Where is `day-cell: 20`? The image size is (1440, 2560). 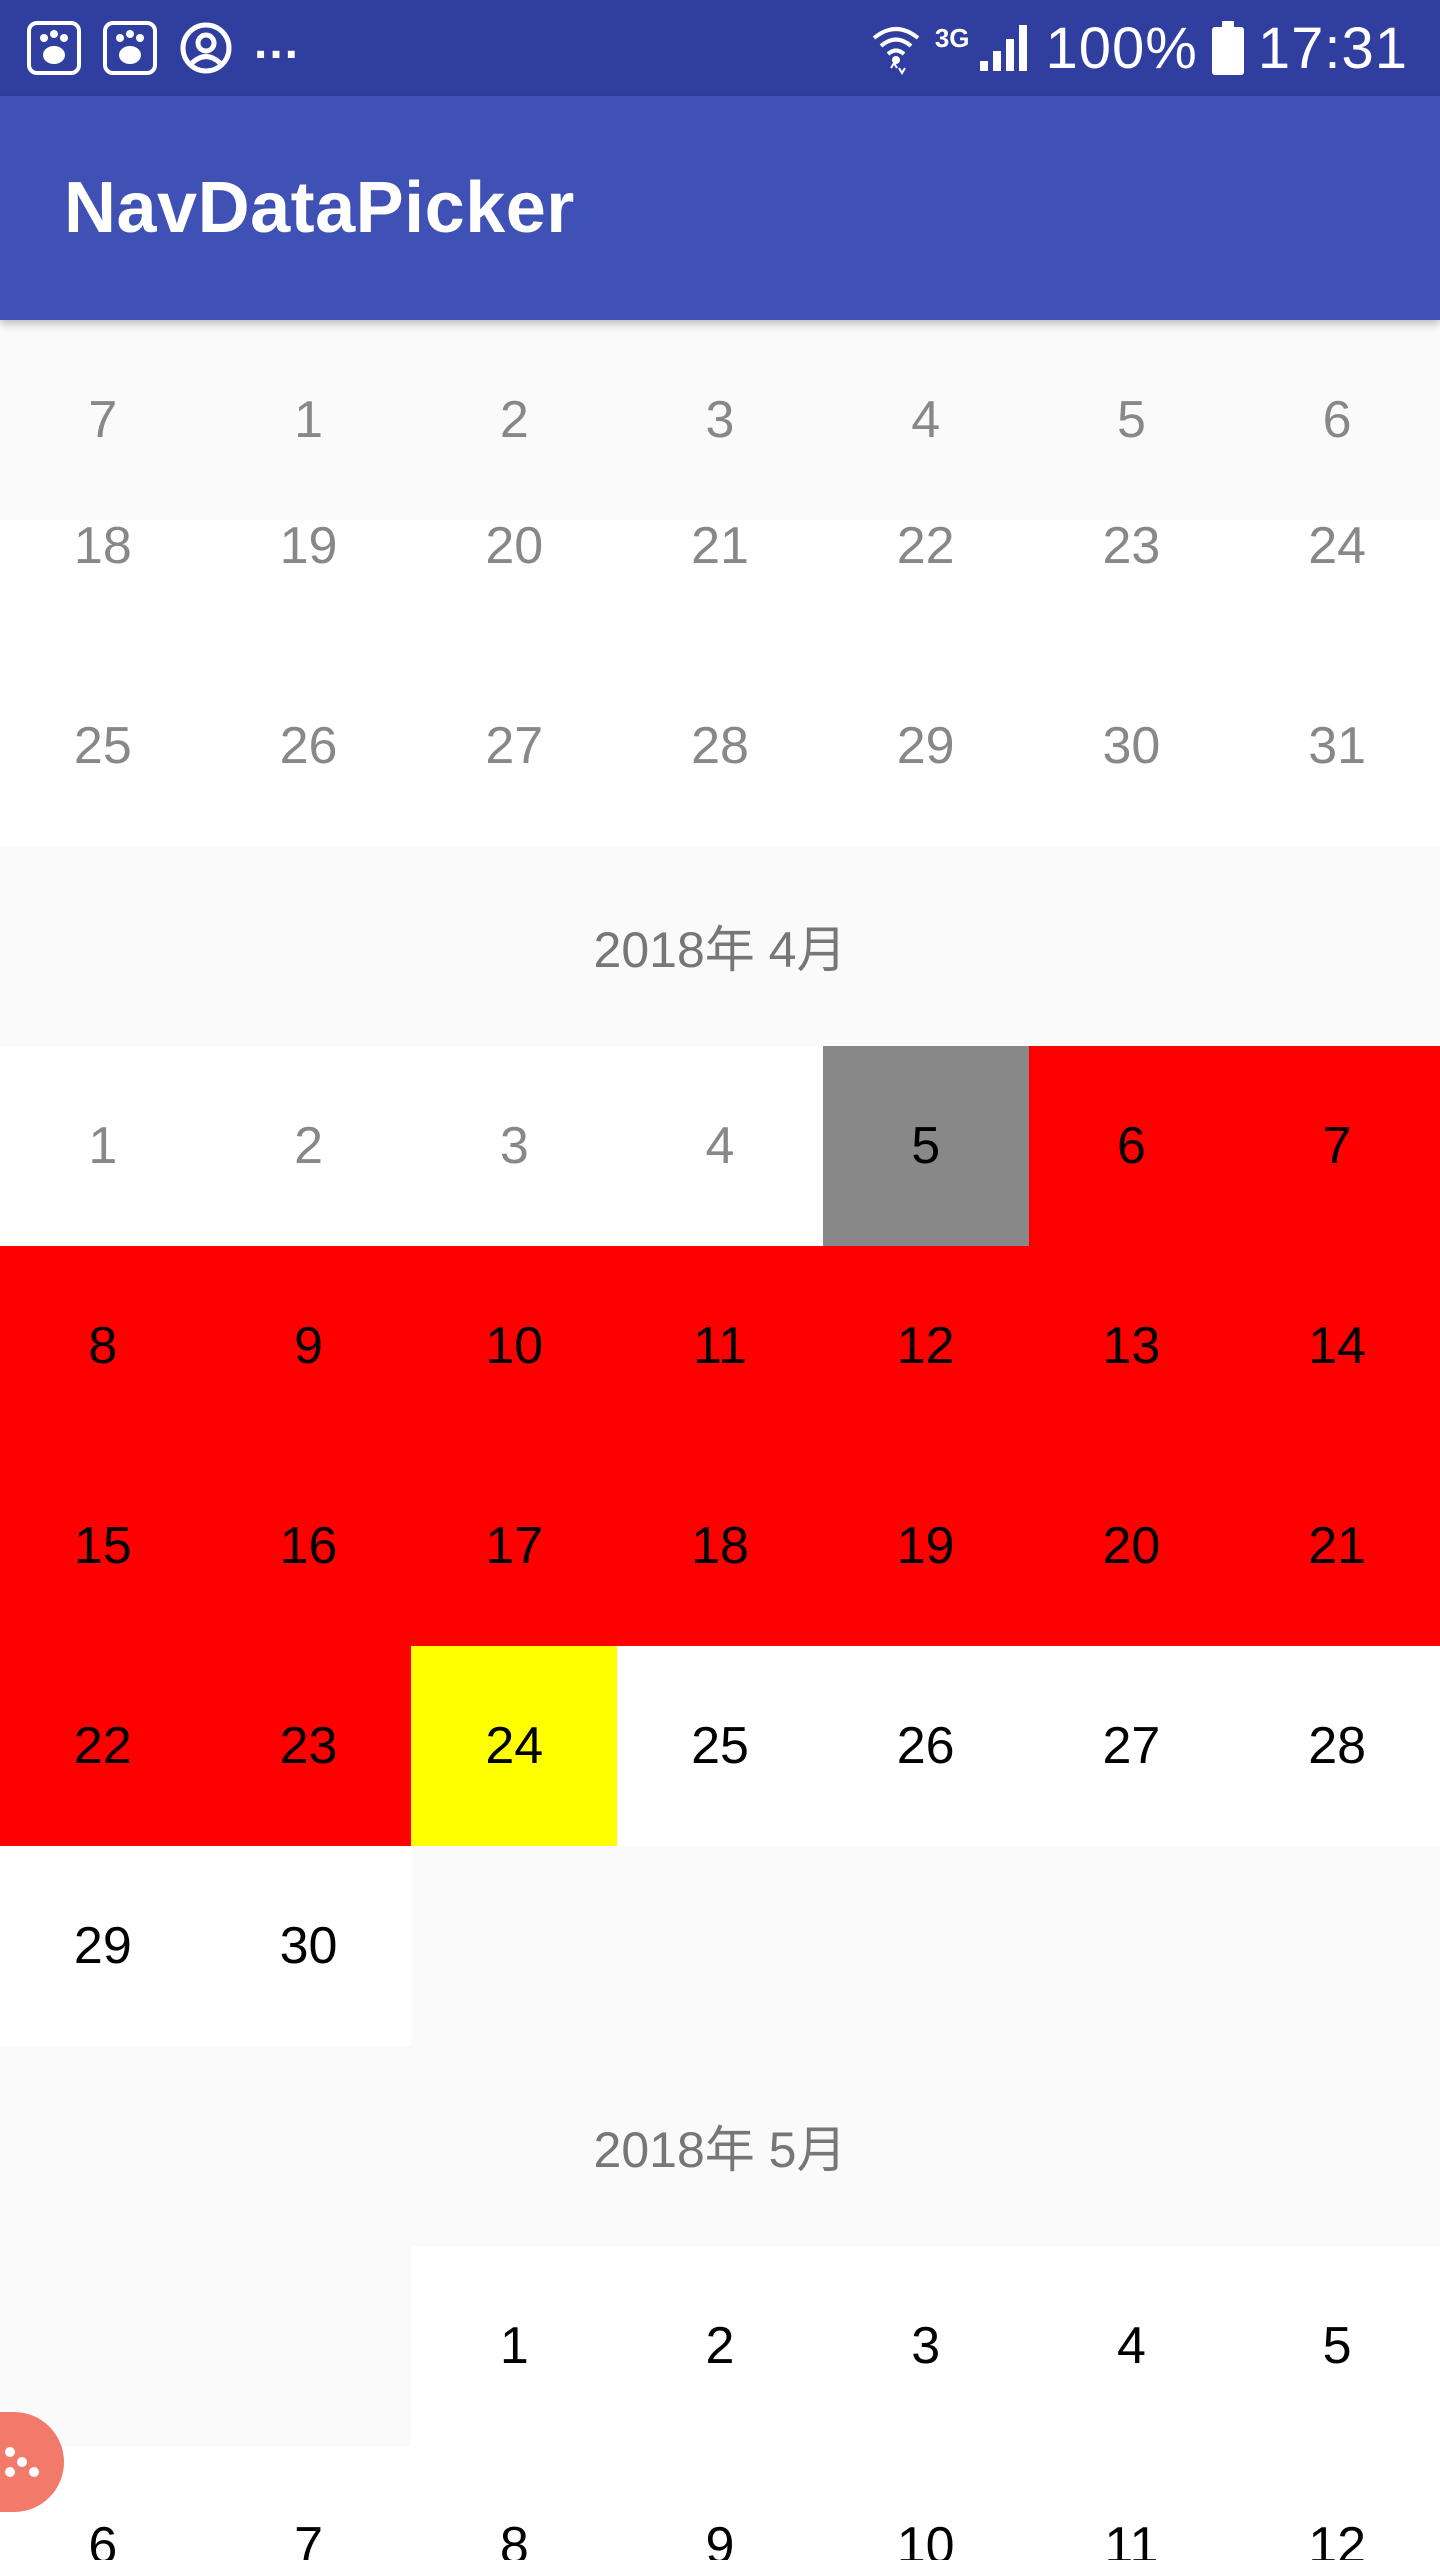
day-cell: 20 is located at coordinates (514, 583).